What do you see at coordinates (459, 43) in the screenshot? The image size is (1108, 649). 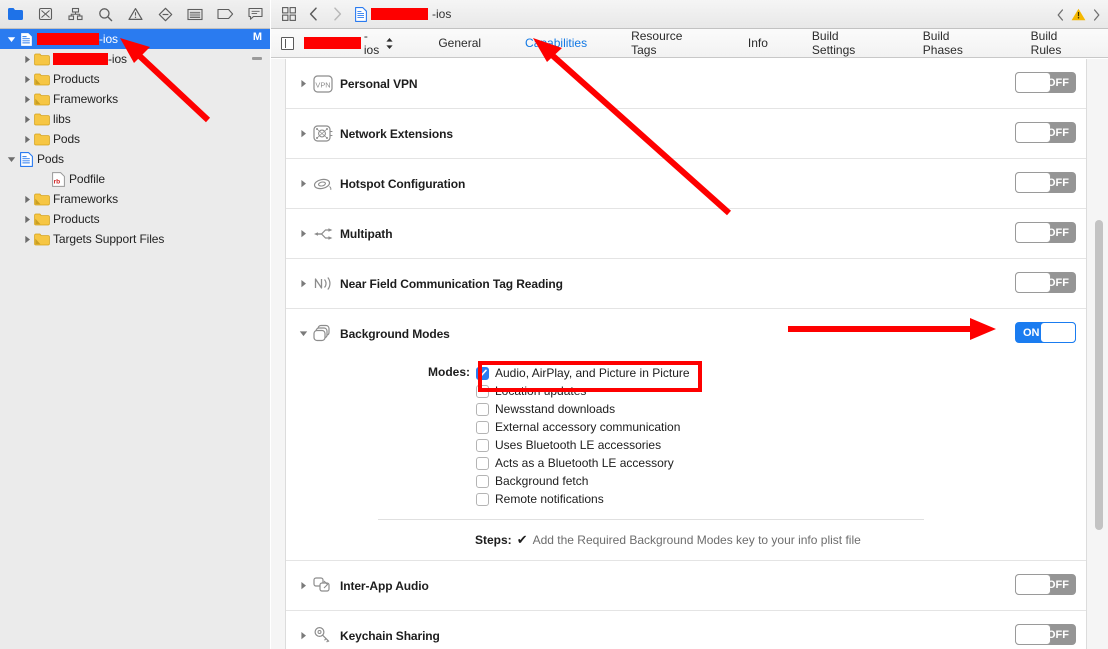 I see `tab-general: General` at bounding box center [459, 43].